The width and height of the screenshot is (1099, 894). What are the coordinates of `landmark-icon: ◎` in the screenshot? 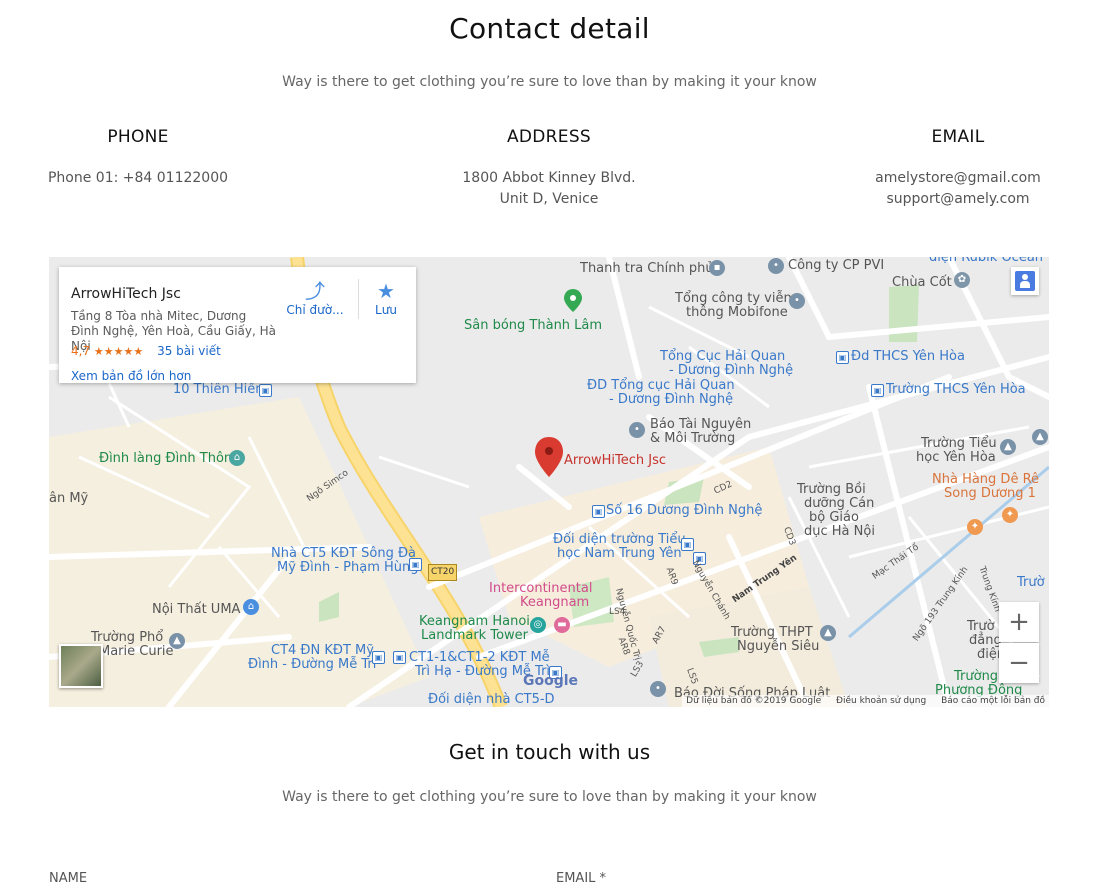 It's located at (538, 625).